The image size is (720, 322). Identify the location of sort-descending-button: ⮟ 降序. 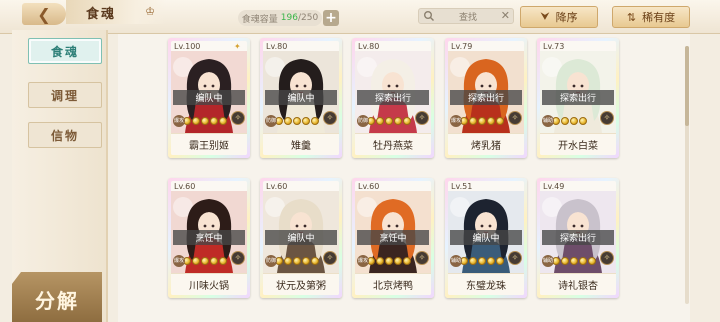
(559, 17).